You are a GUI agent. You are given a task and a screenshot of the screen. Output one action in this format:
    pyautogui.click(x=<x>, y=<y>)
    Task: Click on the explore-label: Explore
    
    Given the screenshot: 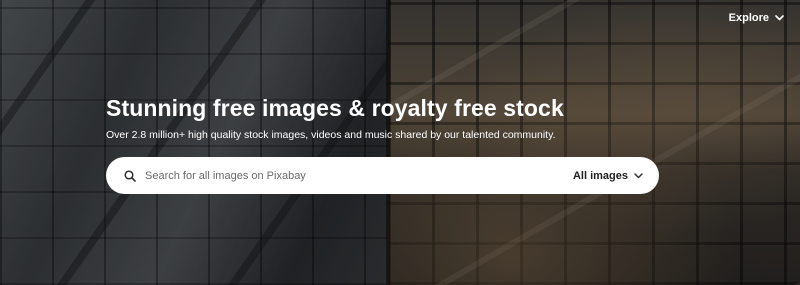 What is the action you would take?
    pyautogui.click(x=748, y=18)
    